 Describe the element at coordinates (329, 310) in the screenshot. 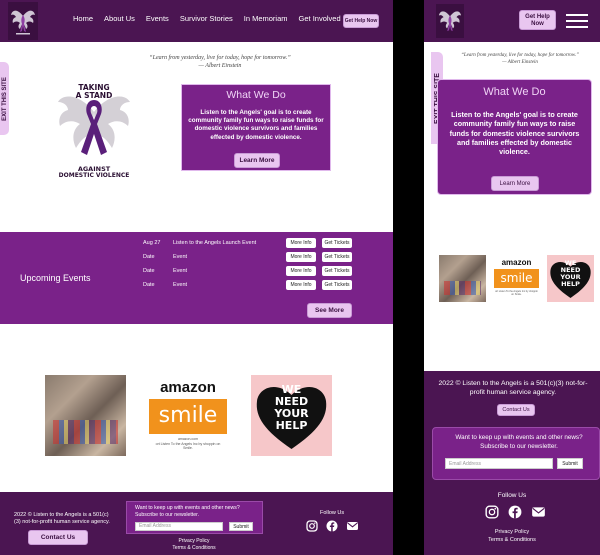

I see `see-more-button: See More` at that location.